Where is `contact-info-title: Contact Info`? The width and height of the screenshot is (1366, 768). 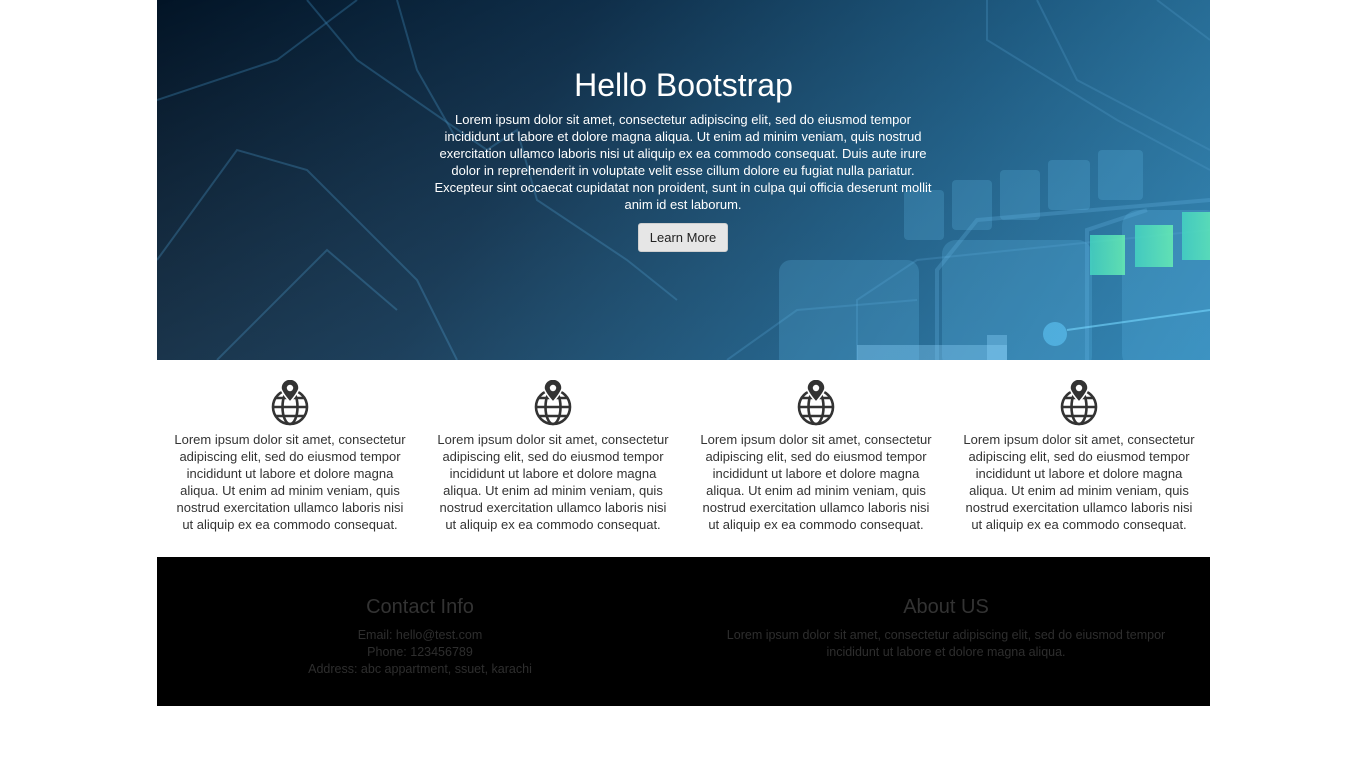 contact-info-title: Contact Info is located at coordinates (420, 607).